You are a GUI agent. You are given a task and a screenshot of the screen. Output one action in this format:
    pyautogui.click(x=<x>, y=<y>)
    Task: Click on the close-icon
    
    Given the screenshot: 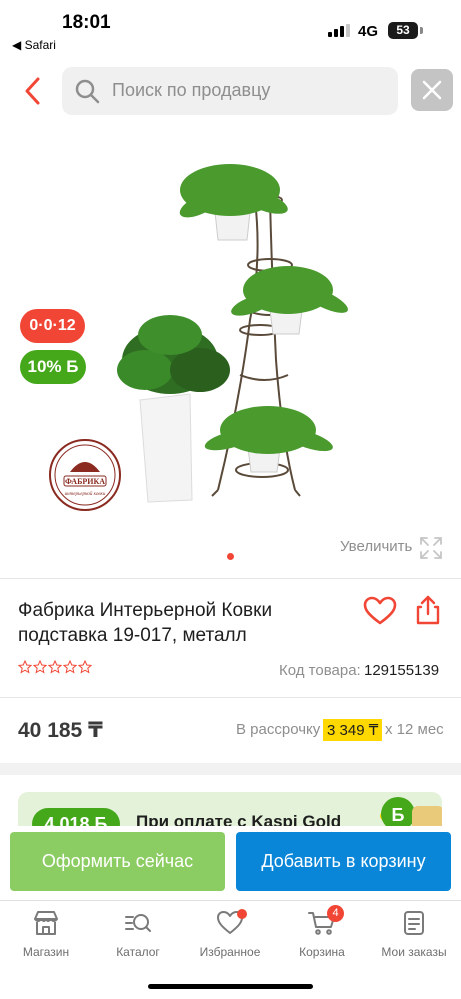 What is the action you would take?
    pyautogui.click(x=432, y=90)
    